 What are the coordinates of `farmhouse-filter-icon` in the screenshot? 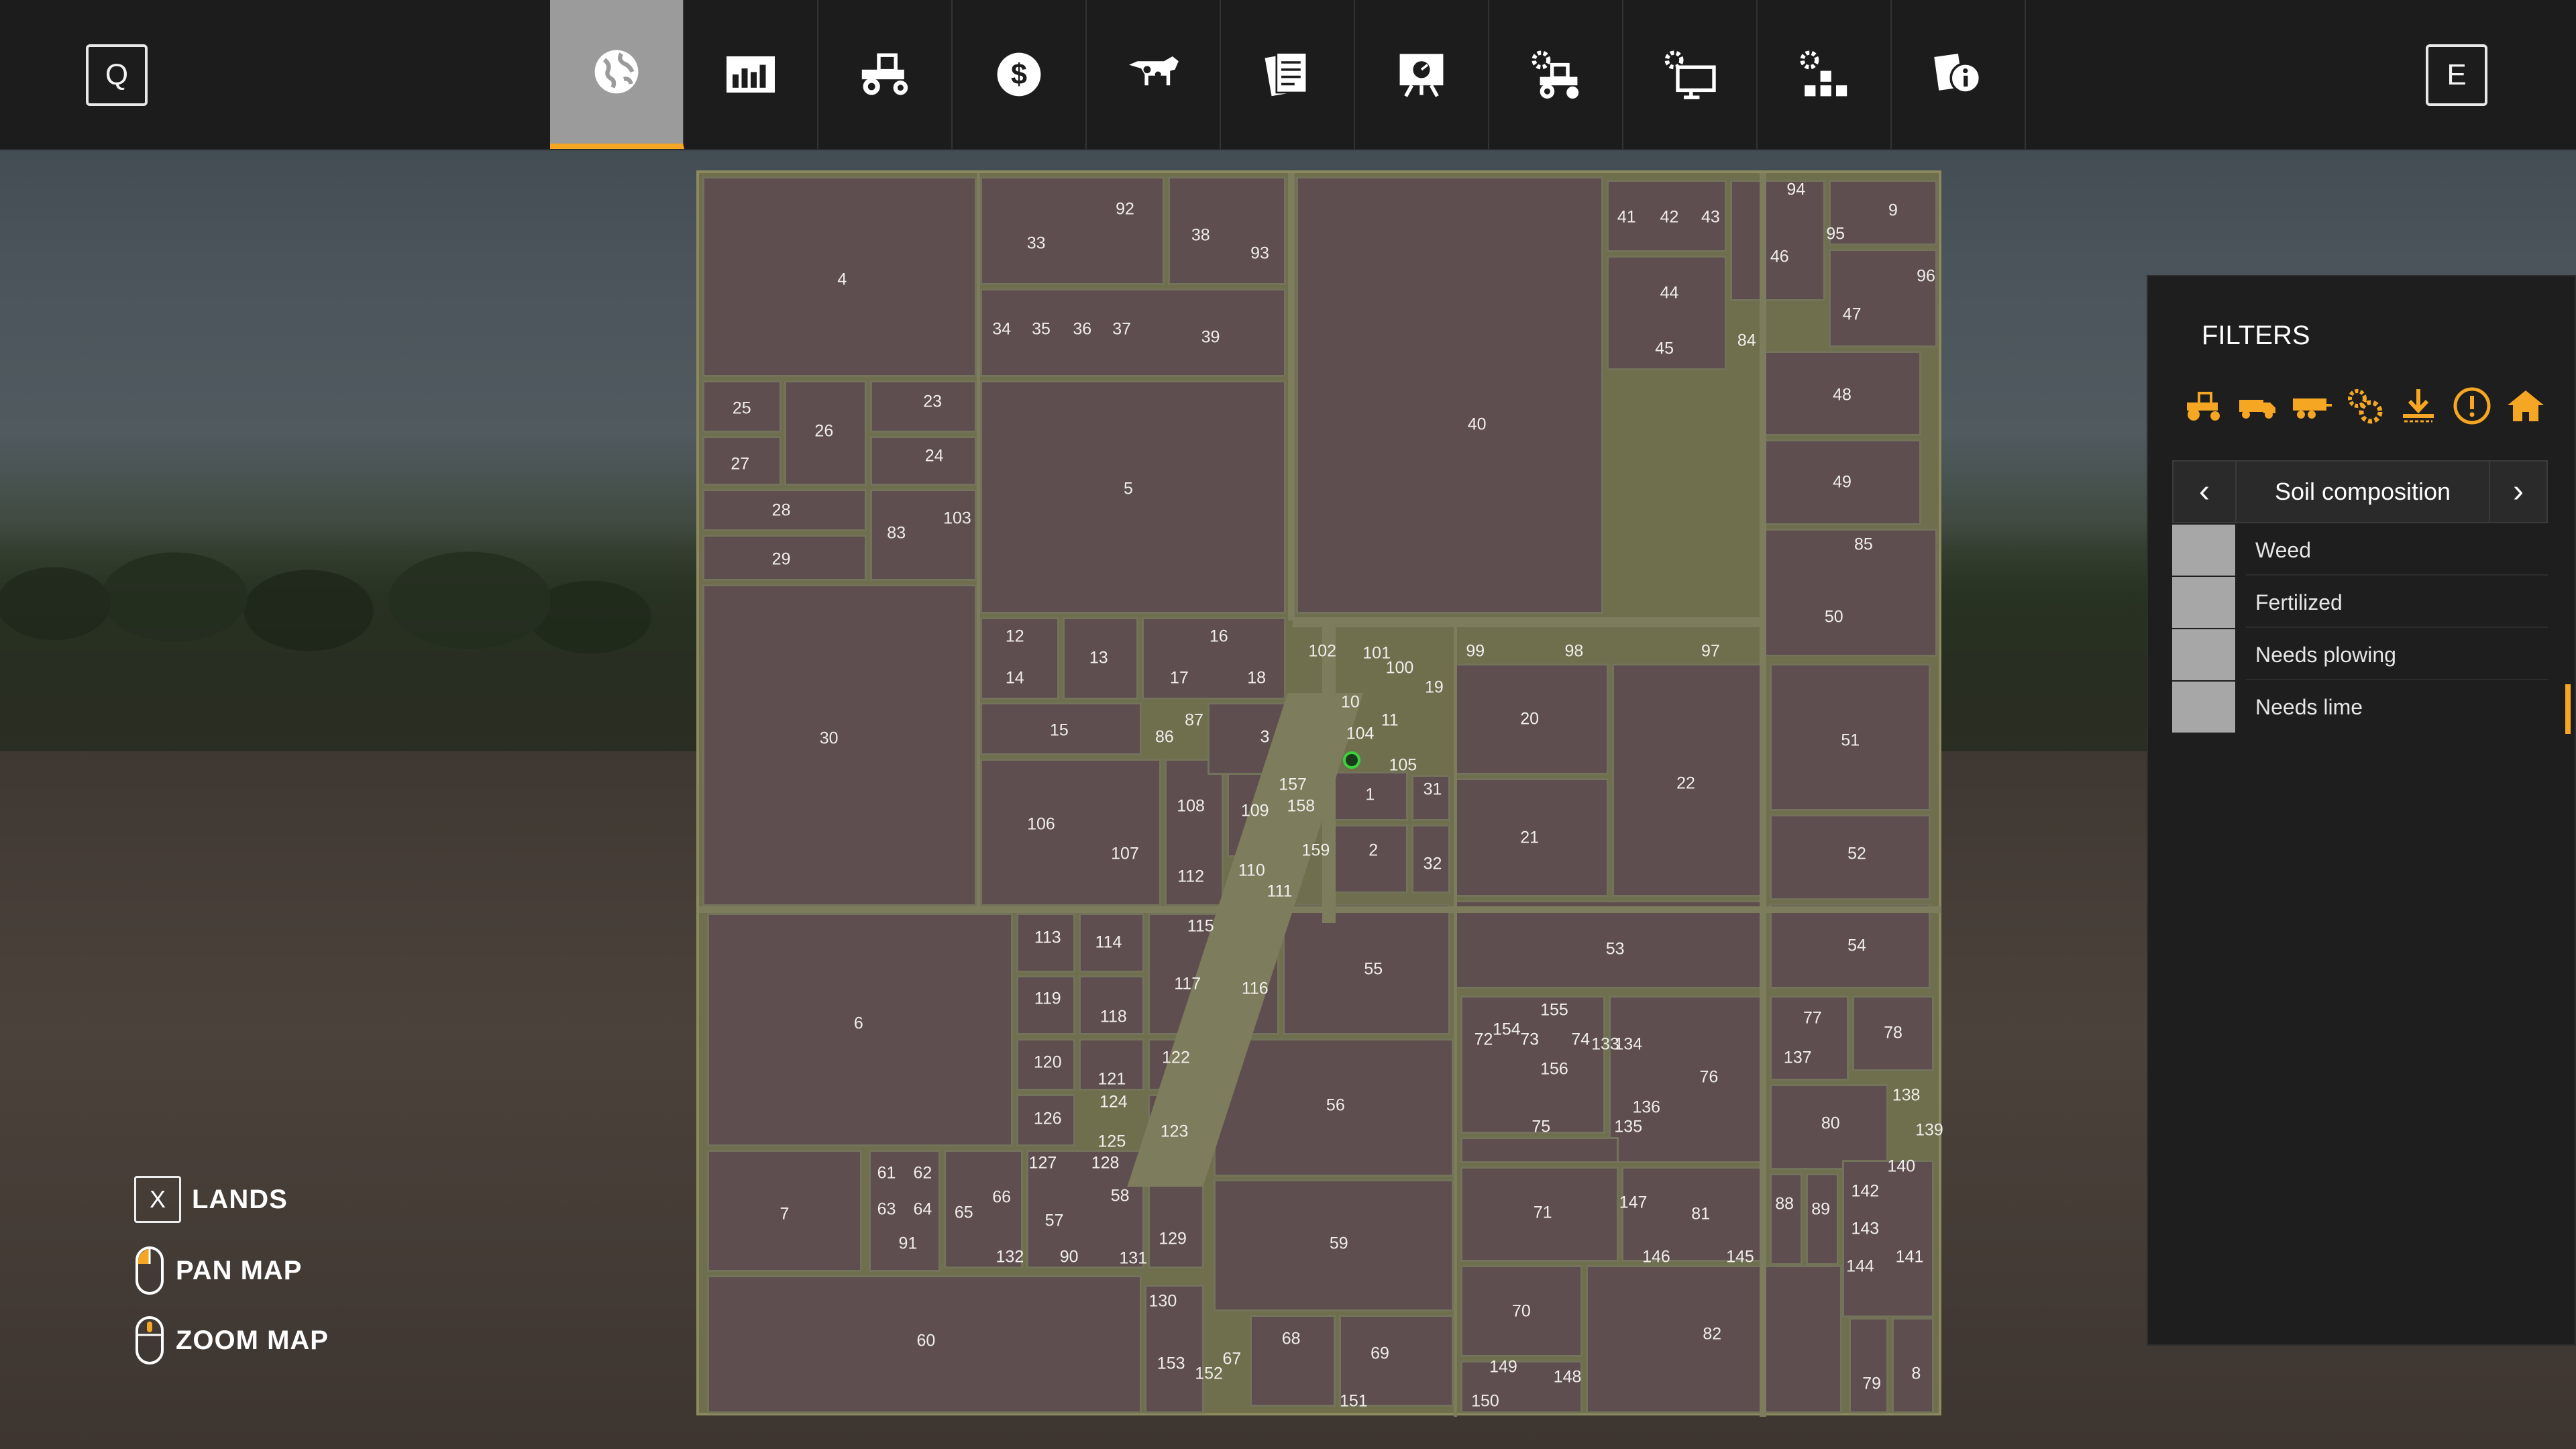 It's located at (2526, 406).